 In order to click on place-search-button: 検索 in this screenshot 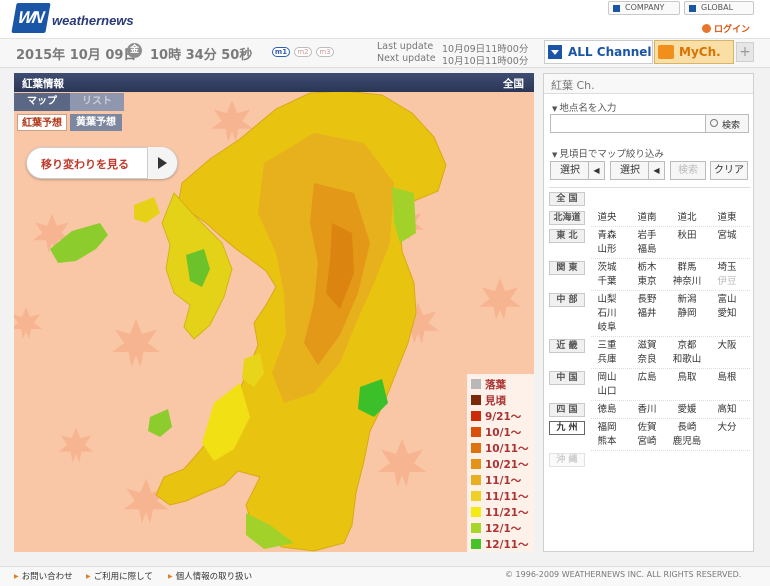, I will do `click(727, 123)`.